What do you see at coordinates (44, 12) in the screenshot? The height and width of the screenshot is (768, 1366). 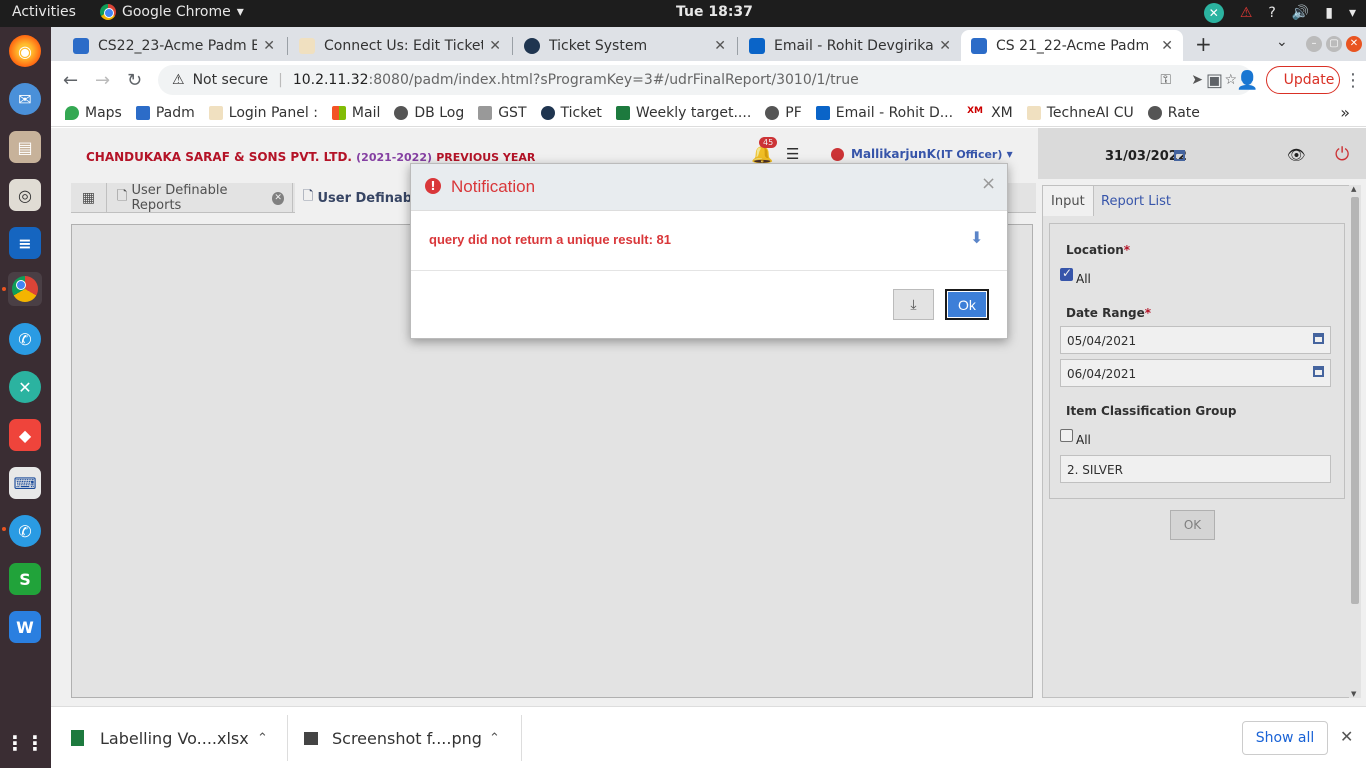 I see `activities-button: Activities` at bounding box center [44, 12].